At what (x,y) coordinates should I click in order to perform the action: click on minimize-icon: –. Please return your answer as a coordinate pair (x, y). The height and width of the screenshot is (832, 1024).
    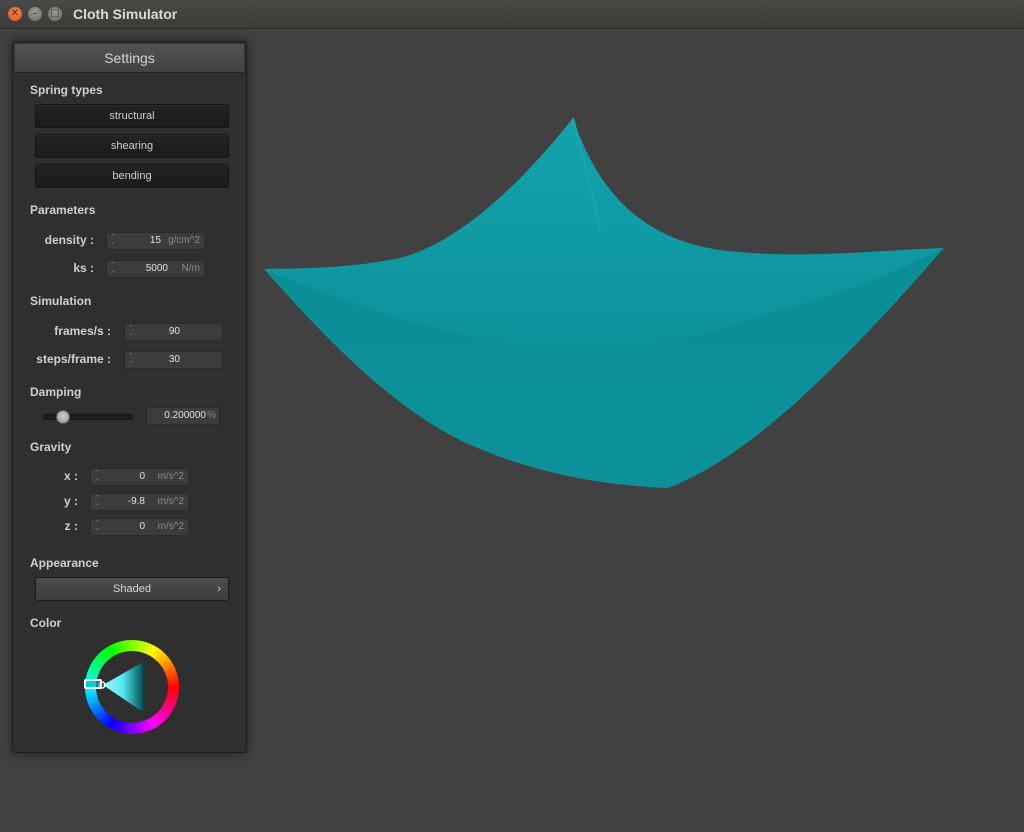
    Looking at the image, I should click on (35, 14).